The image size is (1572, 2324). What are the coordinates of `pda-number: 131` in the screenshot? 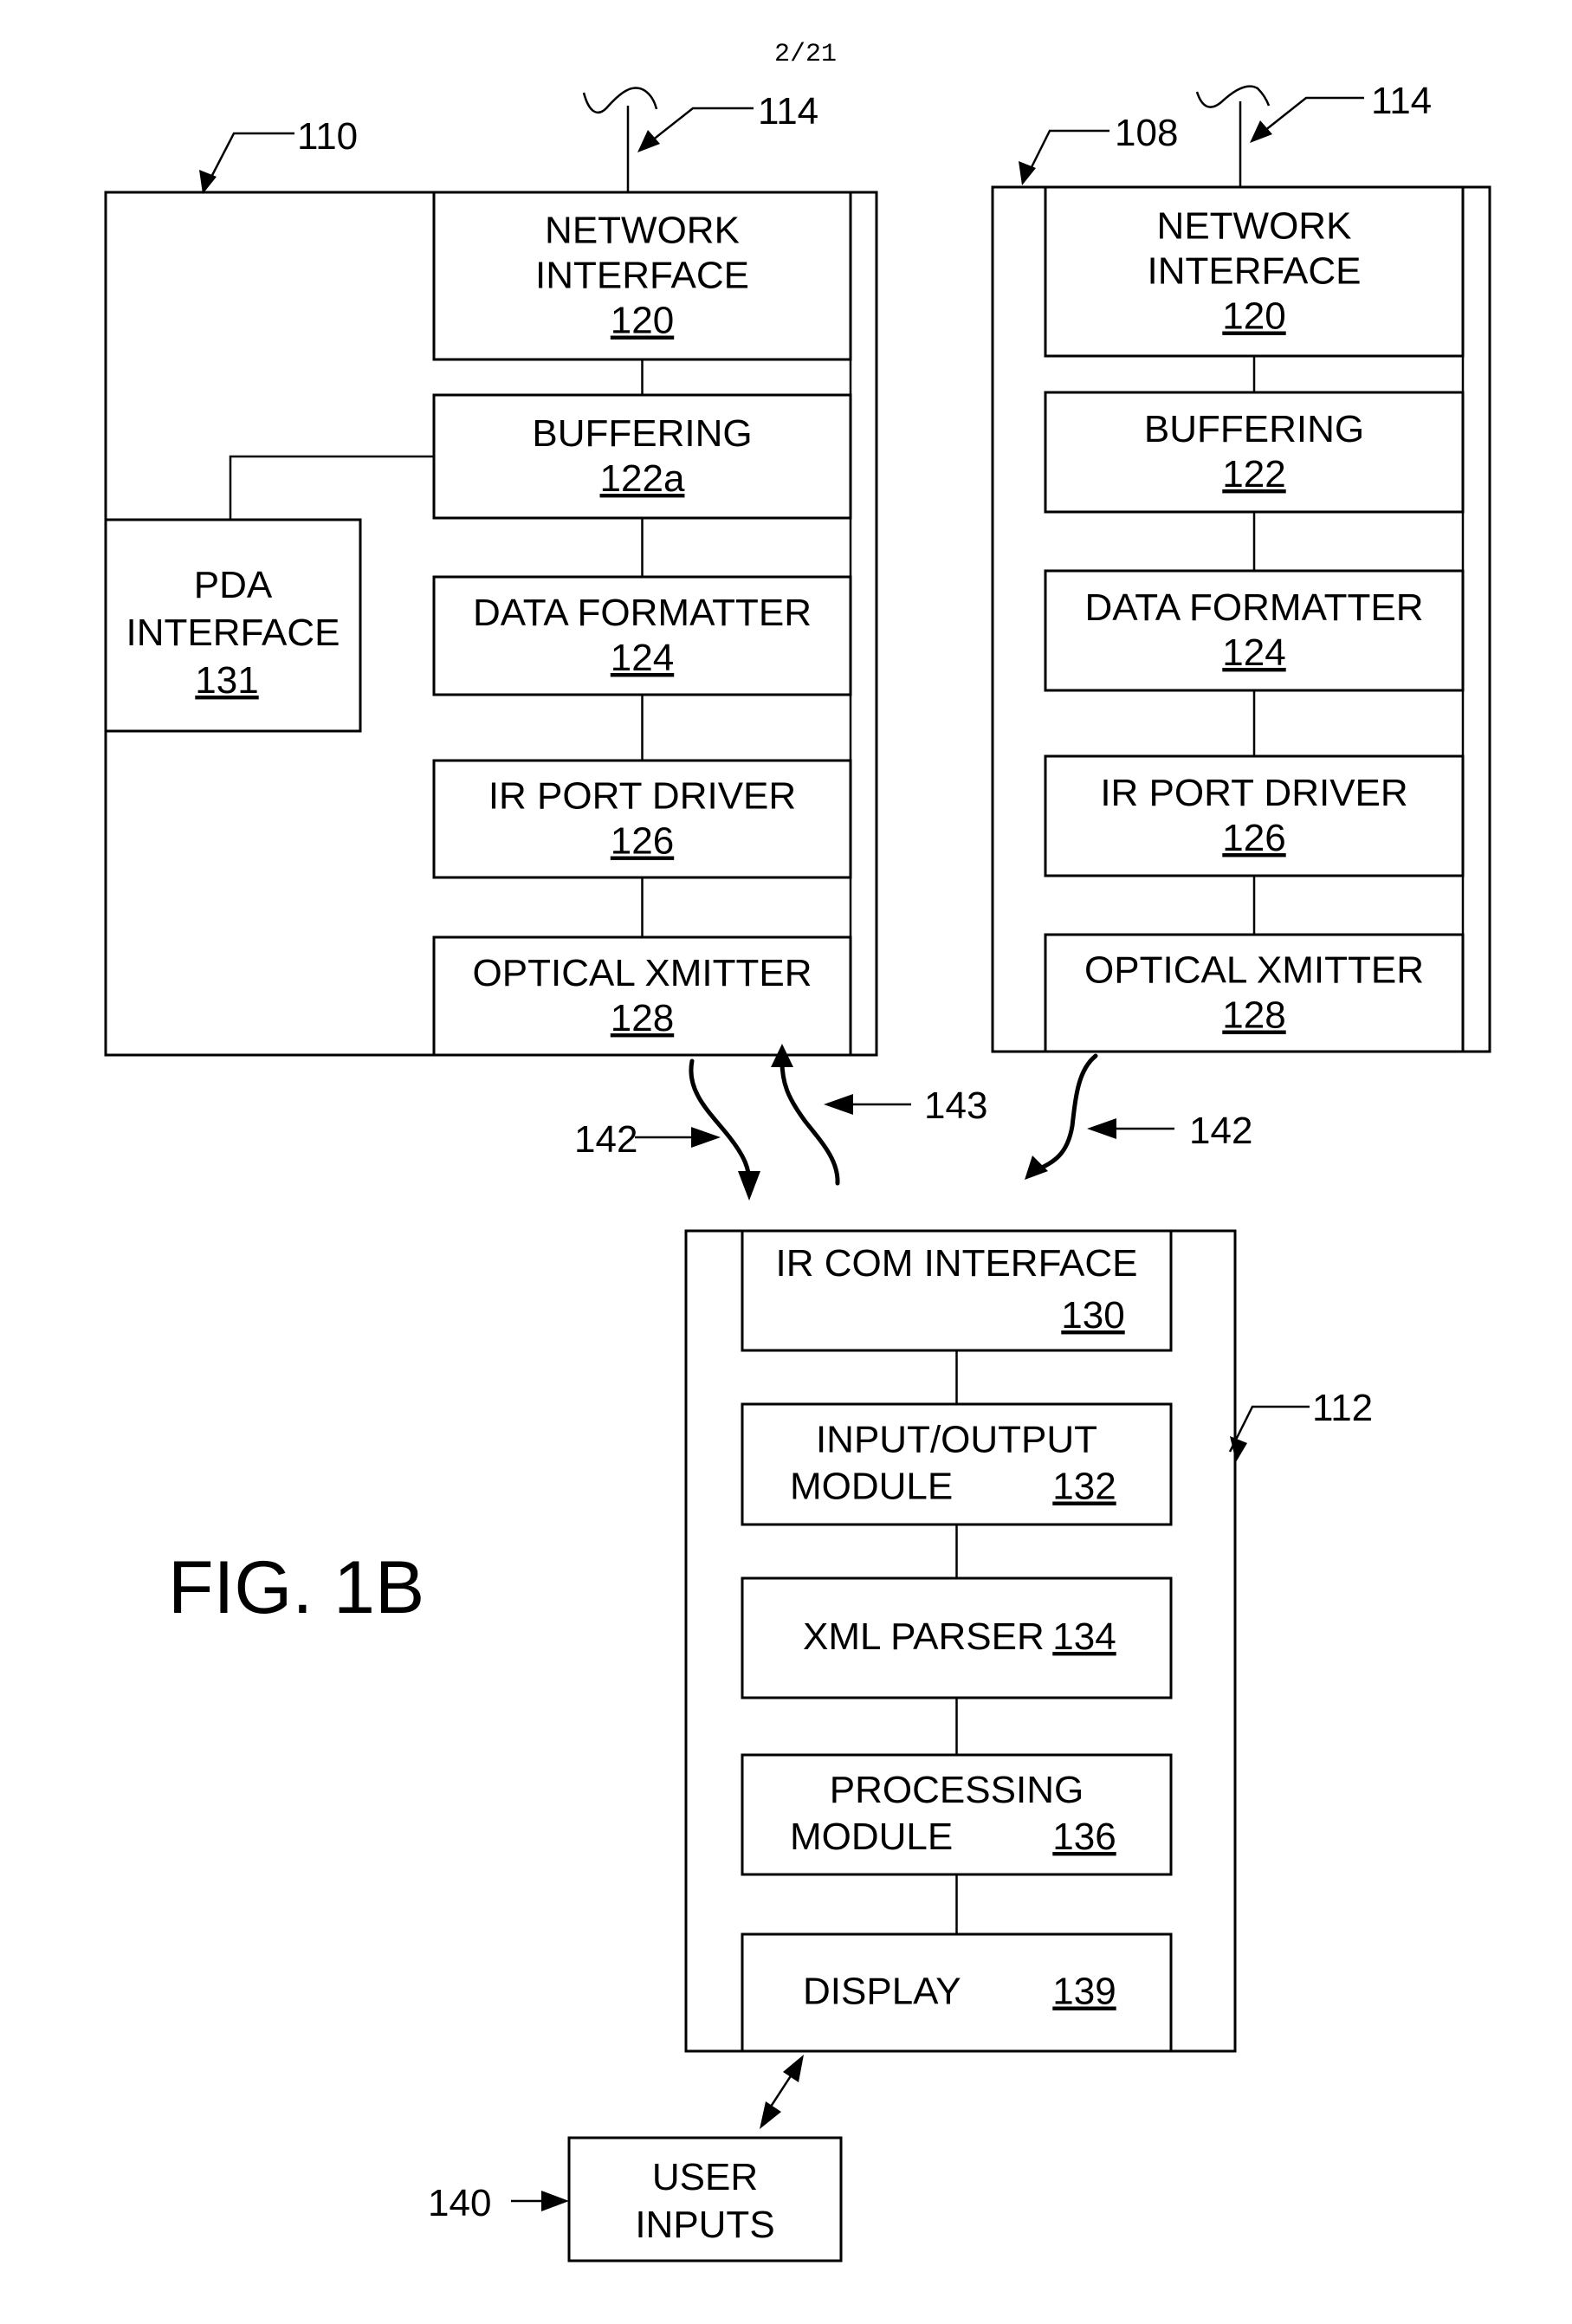 It's located at (226, 680).